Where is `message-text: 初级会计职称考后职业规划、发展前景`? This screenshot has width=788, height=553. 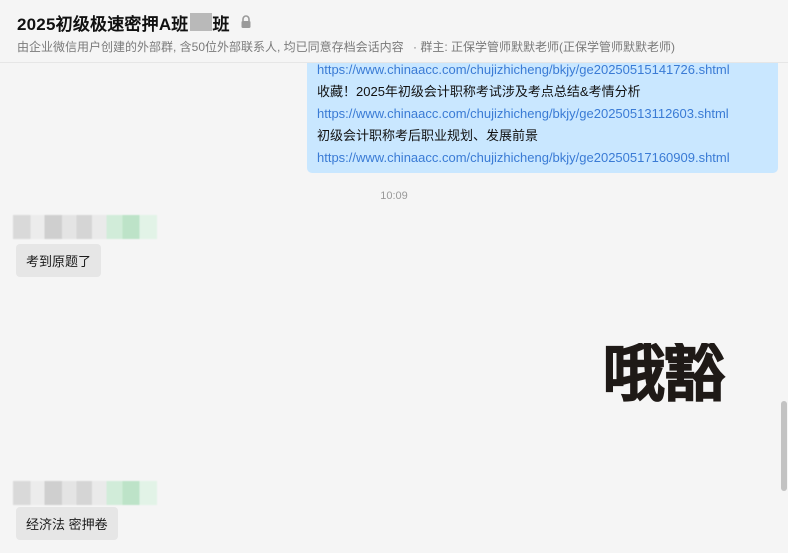 message-text: 初级会计职称考后职业规划、发展前景 is located at coordinates (428, 135).